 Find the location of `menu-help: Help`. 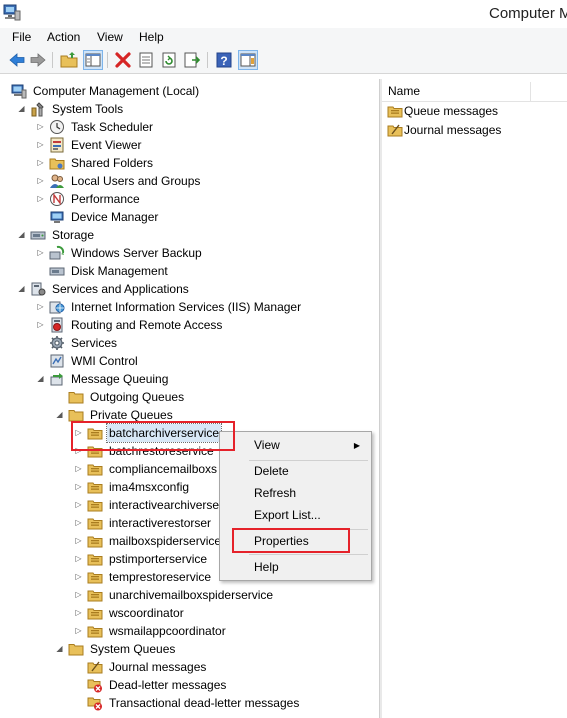

menu-help: Help is located at coordinates (151, 37).